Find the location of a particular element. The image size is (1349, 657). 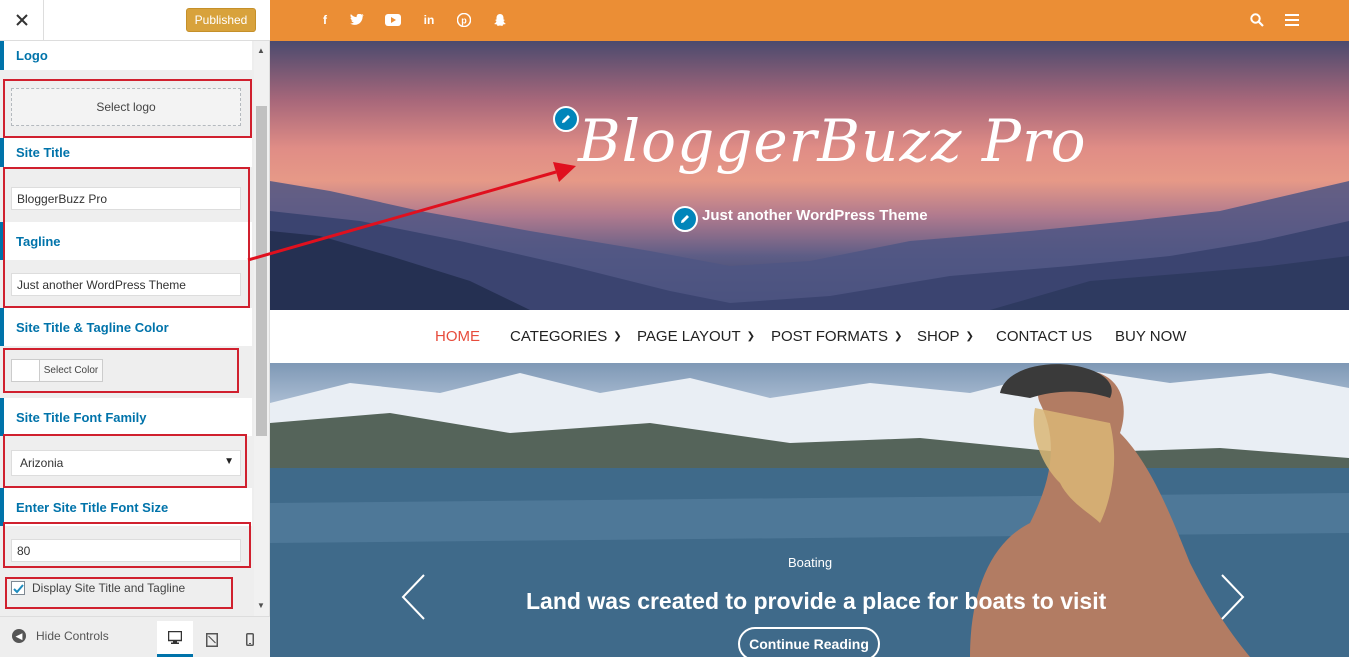

display-title-label: Display Site Title and Tagline is located at coordinates (109, 588).